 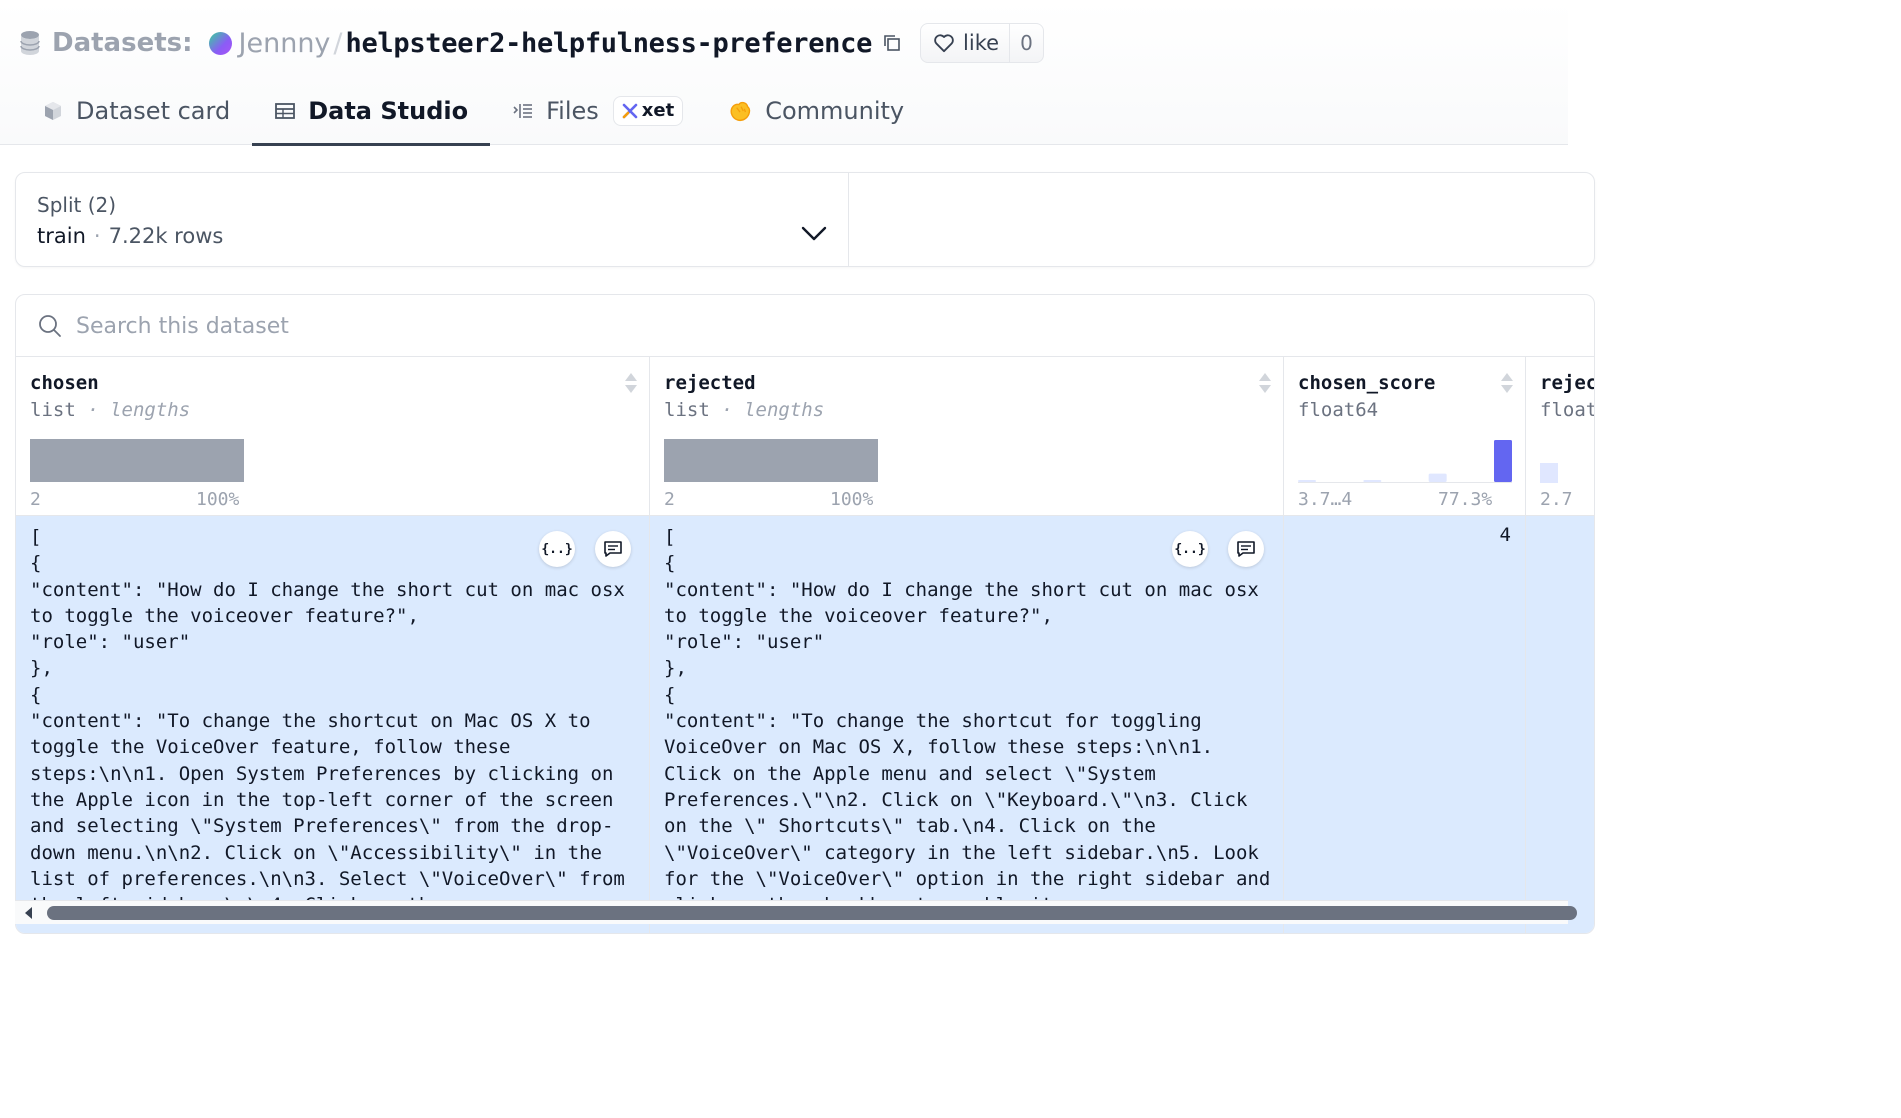 I want to click on column-rejected-score: rejected_score float64 2.7, so click(x=1560, y=645).